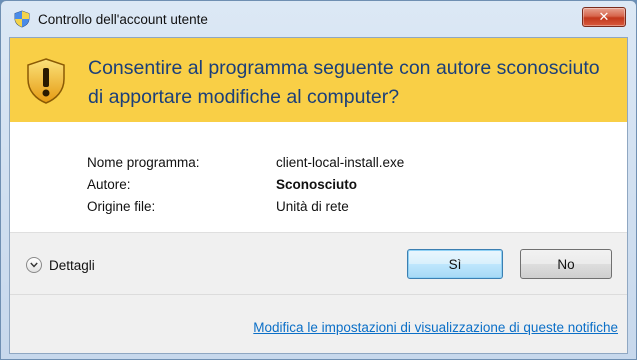  Describe the element at coordinates (245, 163) in the screenshot. I see `info-row-program-name: Nome programma: client-local-install.exe` at that location.